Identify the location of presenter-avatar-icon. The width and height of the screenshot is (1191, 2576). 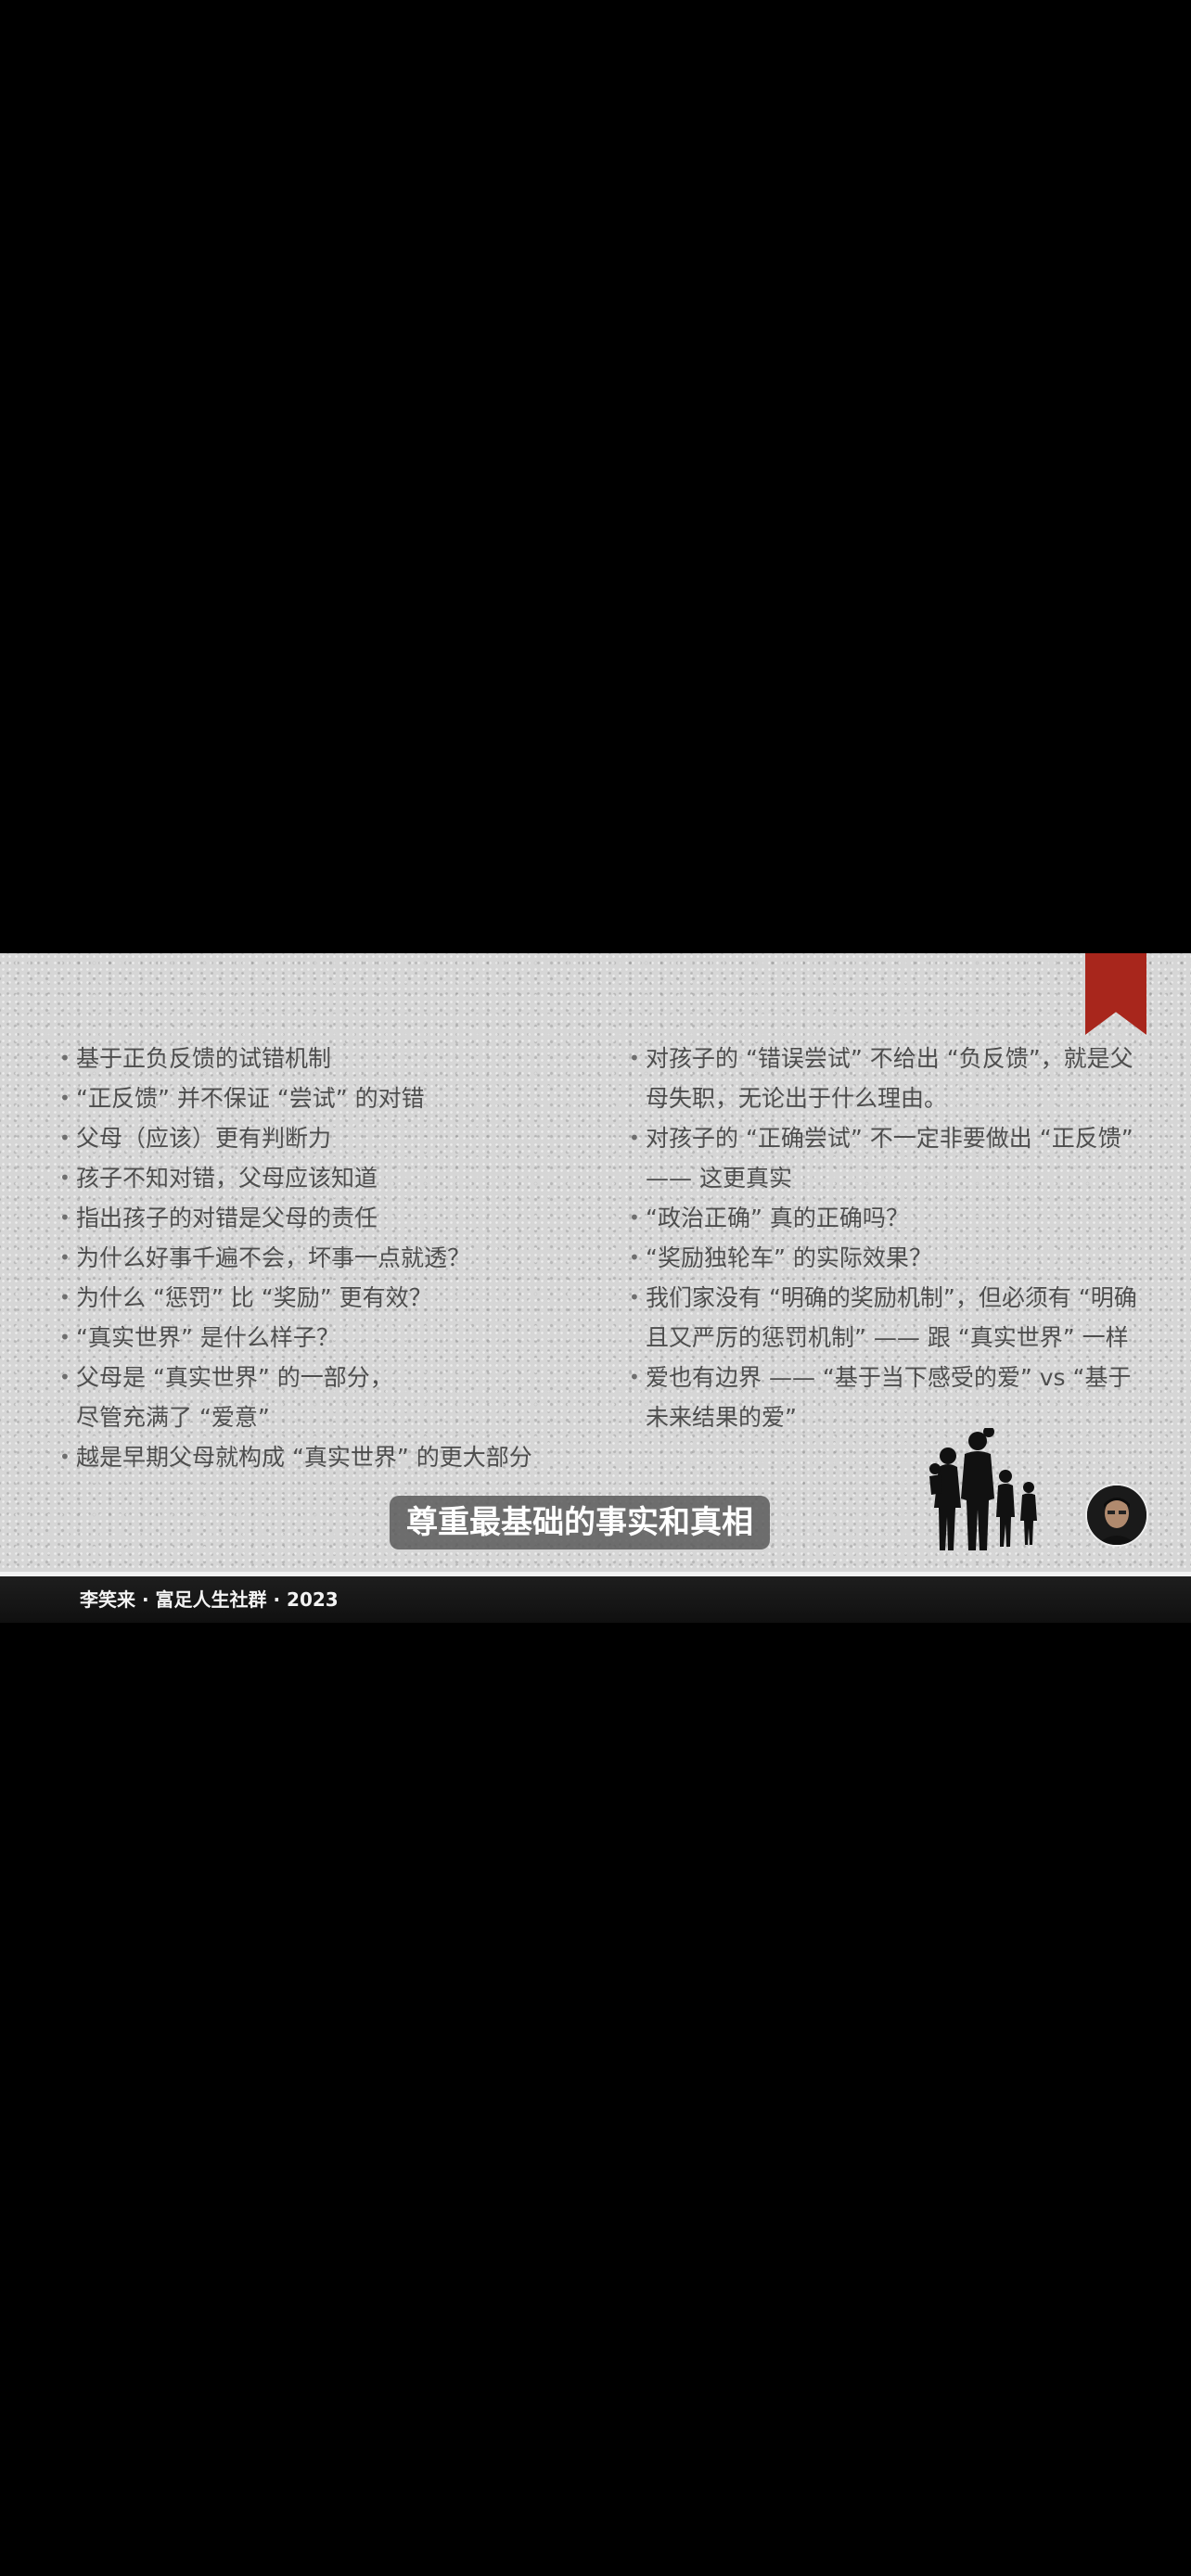
(1116, 1515).